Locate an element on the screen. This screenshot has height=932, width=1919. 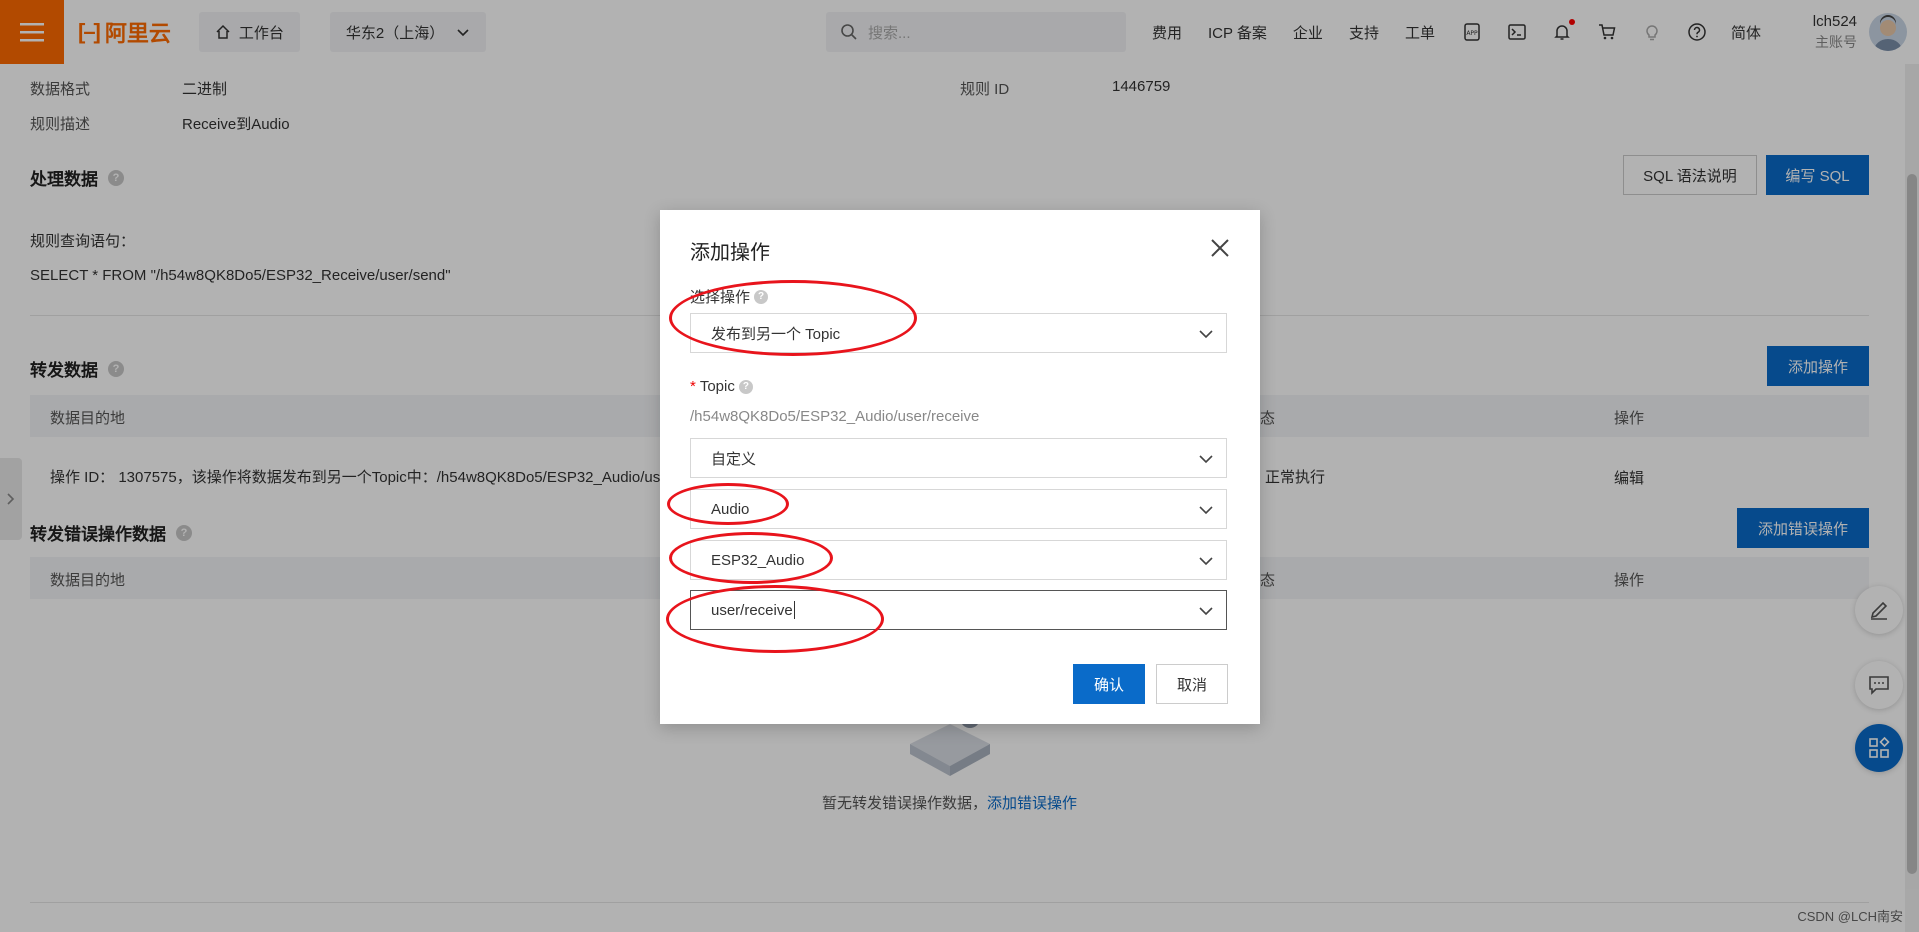
device-value: ESP32_Audio is located at coordinates (758, 560).